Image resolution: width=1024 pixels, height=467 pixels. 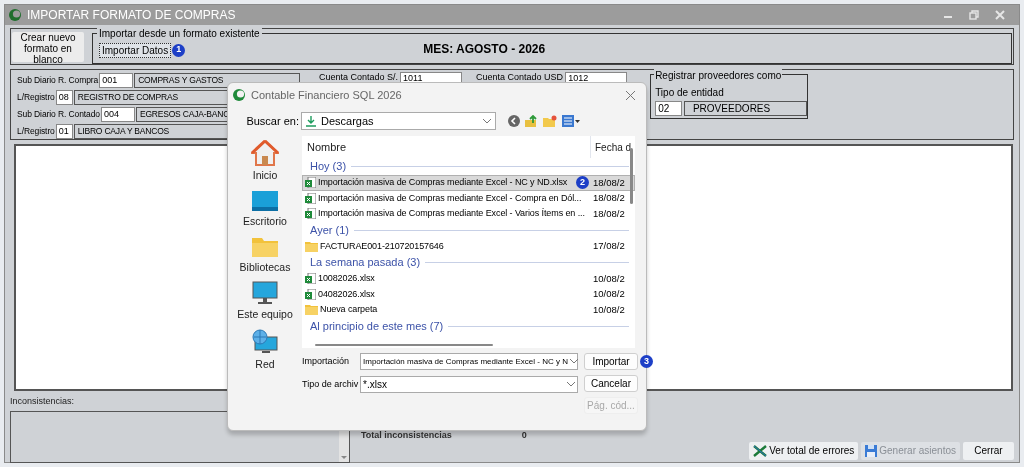 What do you see at coordinates (265, 293) in the screenshot?
I see `monitor-icon` at bounding box center [265, 293].